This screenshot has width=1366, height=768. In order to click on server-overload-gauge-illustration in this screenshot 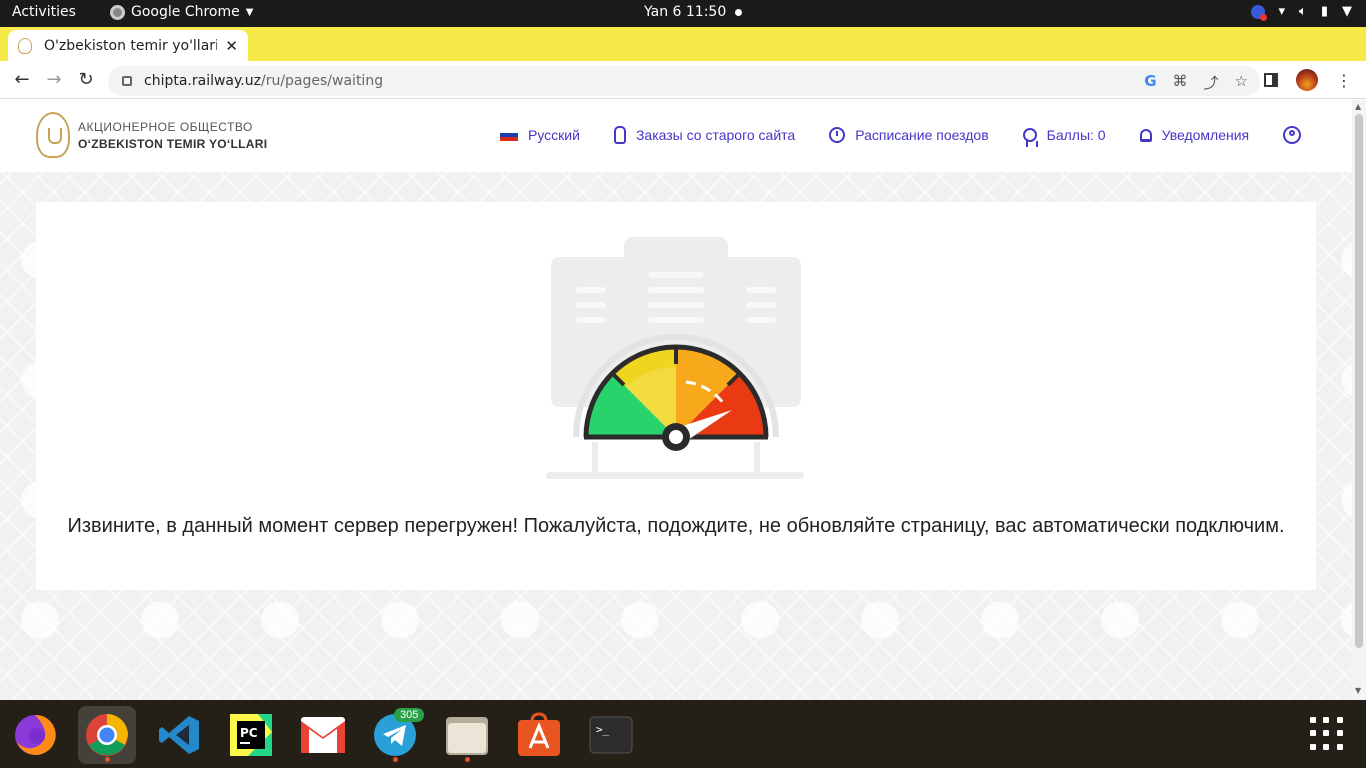, I will do `click(675, 358)`.